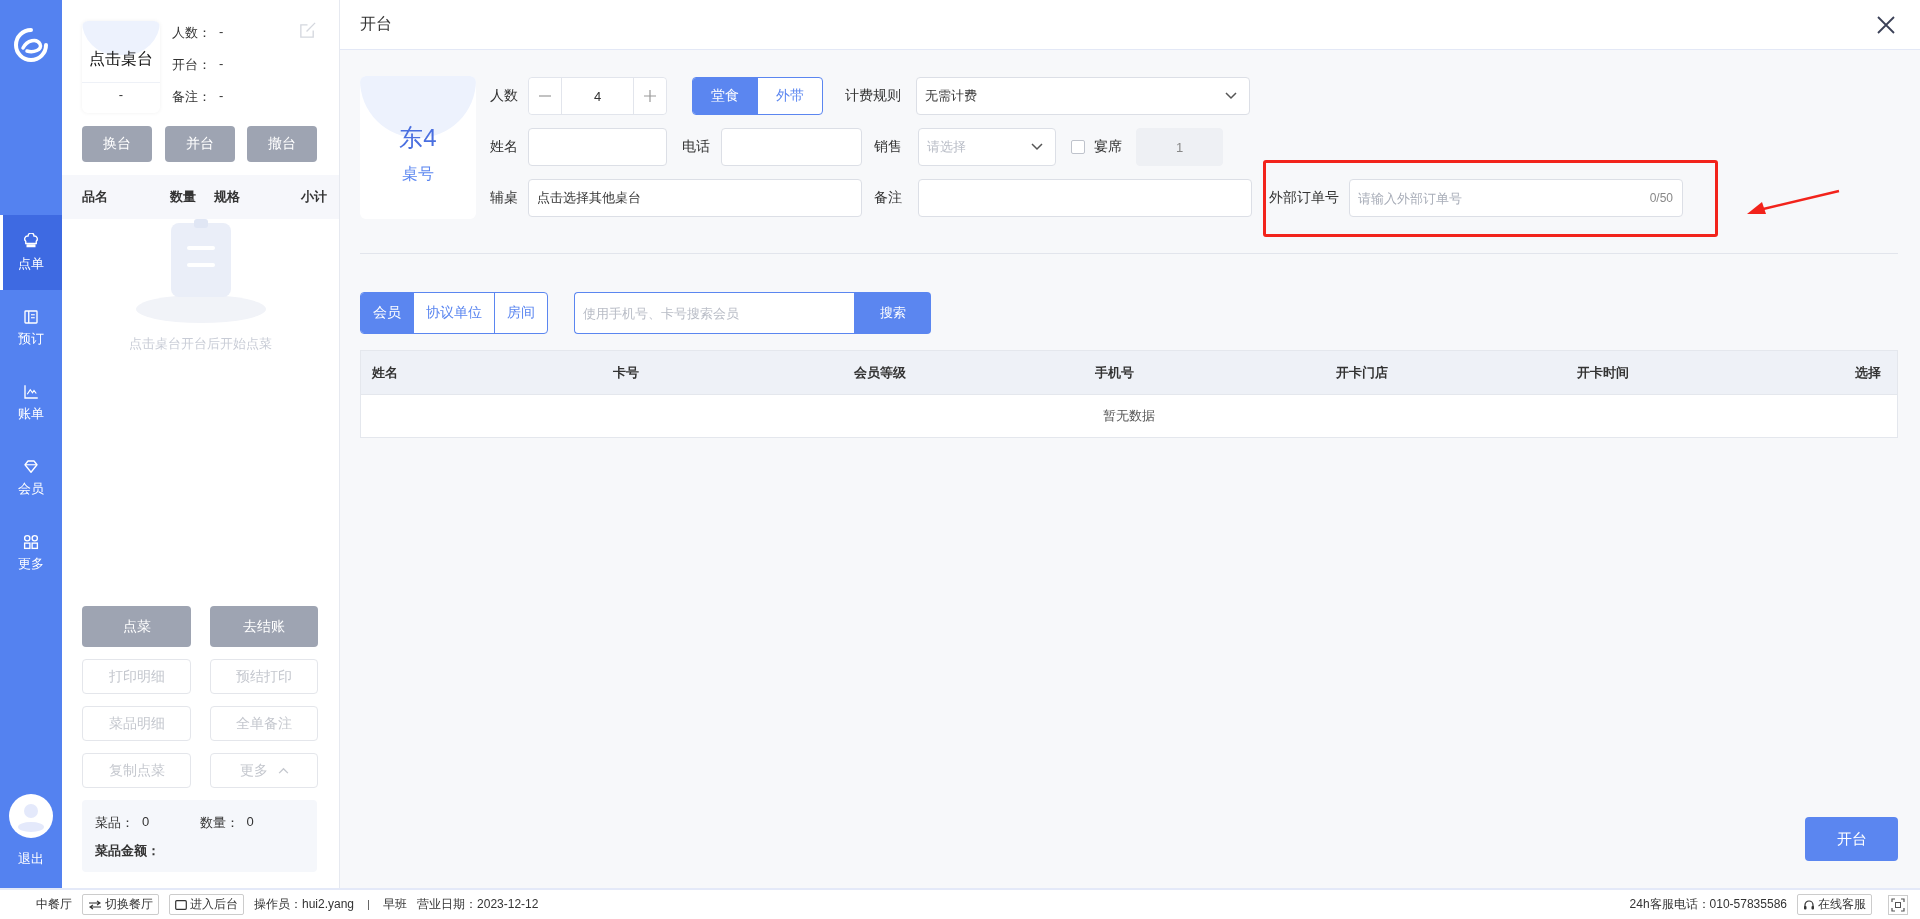  What do you see at coordinates (1886, 24) in the screenshot?
I see `close-icon` at bounding box center [1886, 24].